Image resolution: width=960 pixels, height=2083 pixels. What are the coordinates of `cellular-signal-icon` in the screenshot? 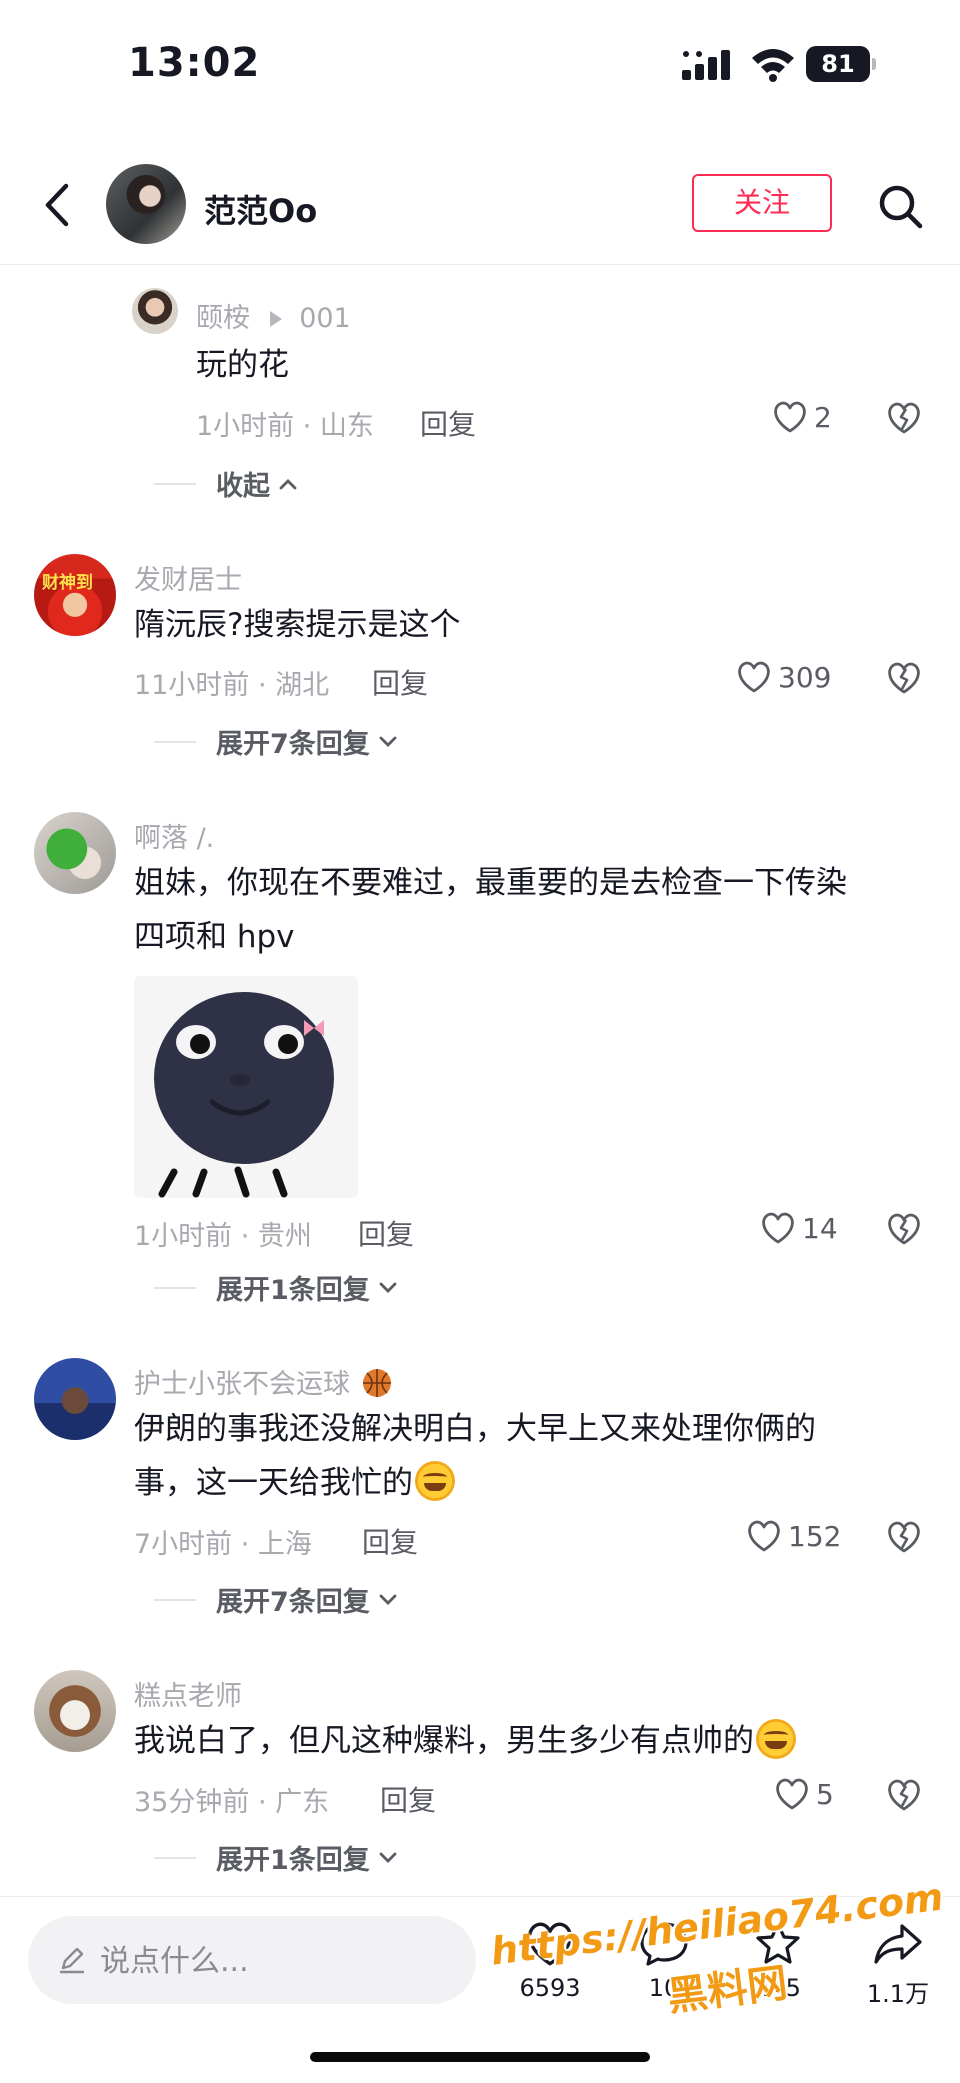 It's located at (706, 65).